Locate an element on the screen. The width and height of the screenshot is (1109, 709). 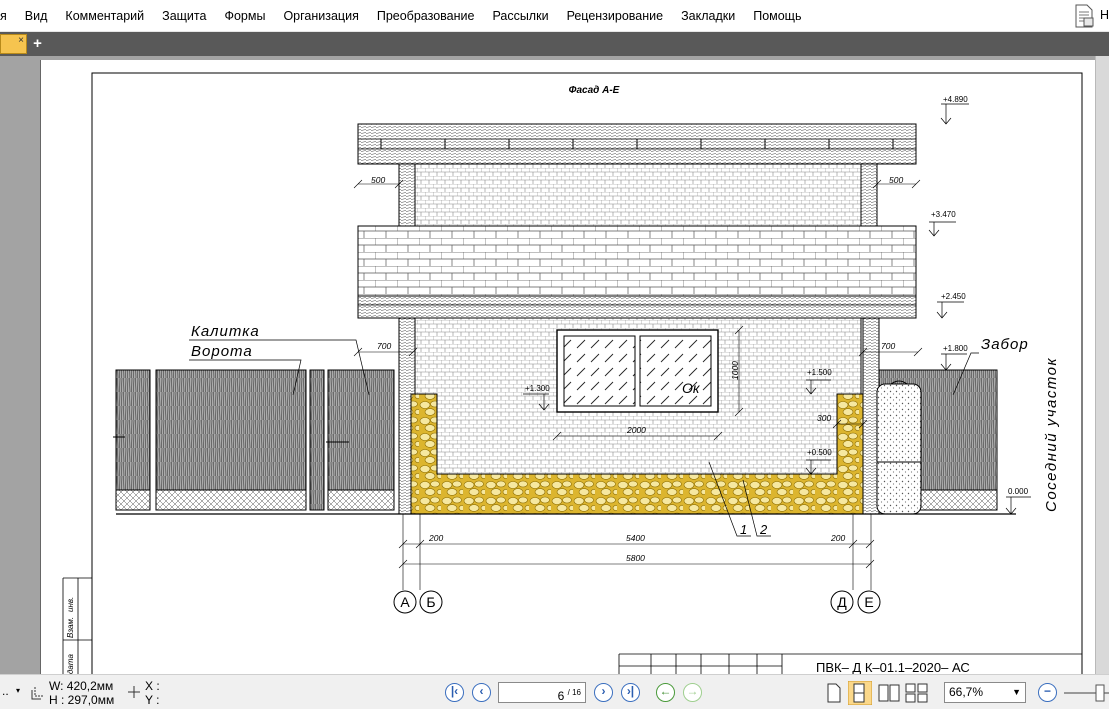
shingle-band is located at coordinates (637, 261).